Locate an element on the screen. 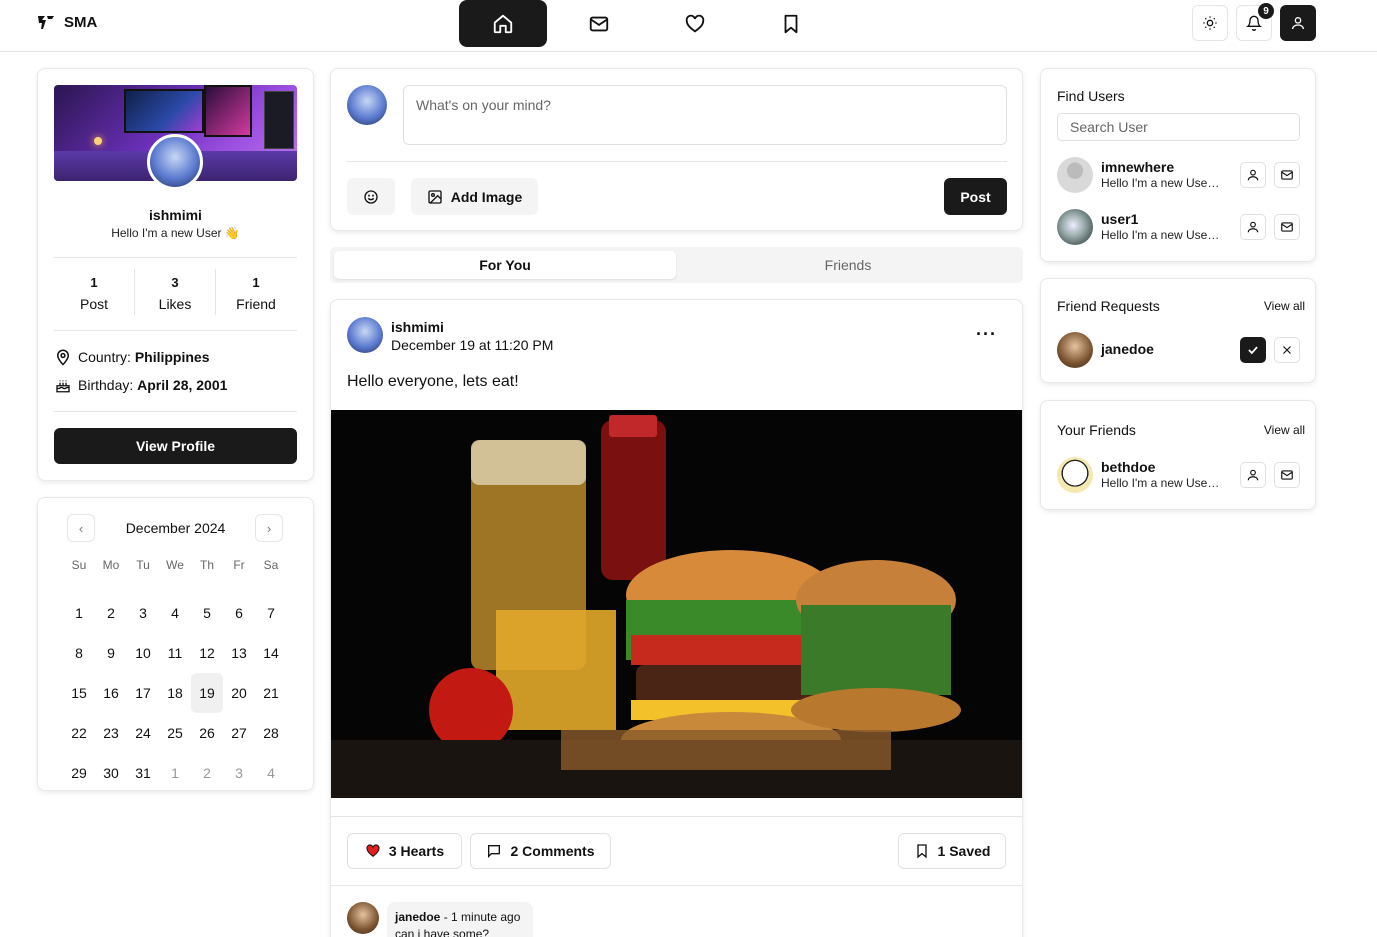 This screenshot has width=1377, height=937. calendar-day: 30 is located at coordinates (111, 773).